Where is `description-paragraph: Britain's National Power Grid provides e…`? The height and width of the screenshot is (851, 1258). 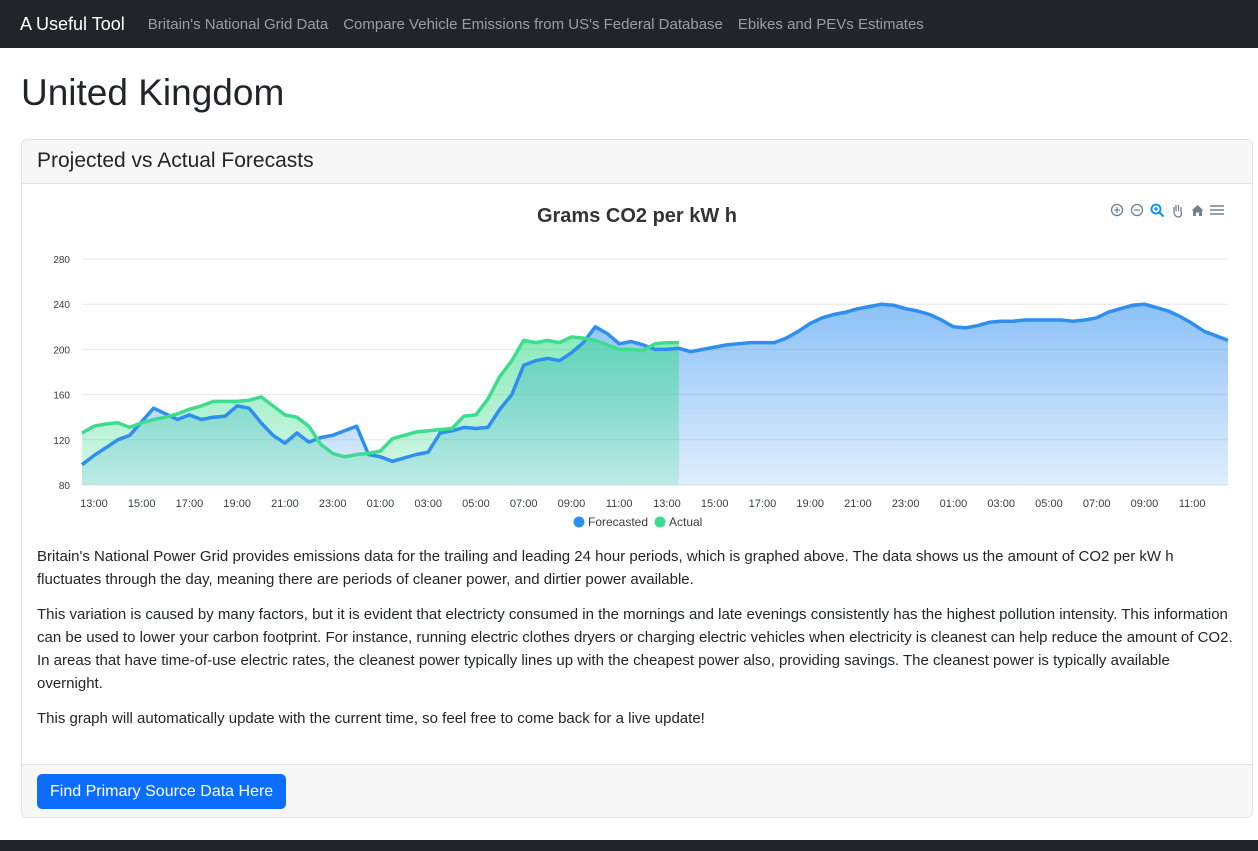
description-paragraph: Britain's National Power Grid provides e… is located at coordinates (605, 568).